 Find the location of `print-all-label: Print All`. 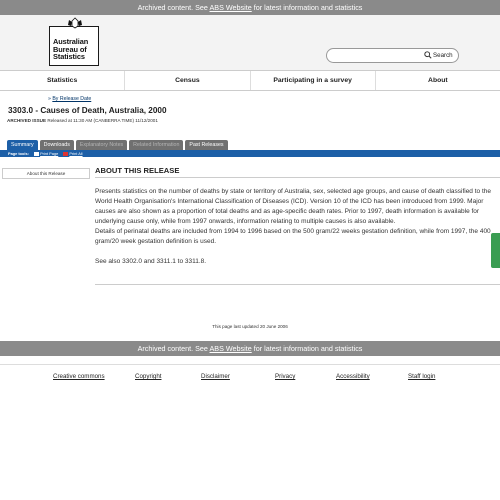

print-all-label: Print All is located at coordinates (76, 153).